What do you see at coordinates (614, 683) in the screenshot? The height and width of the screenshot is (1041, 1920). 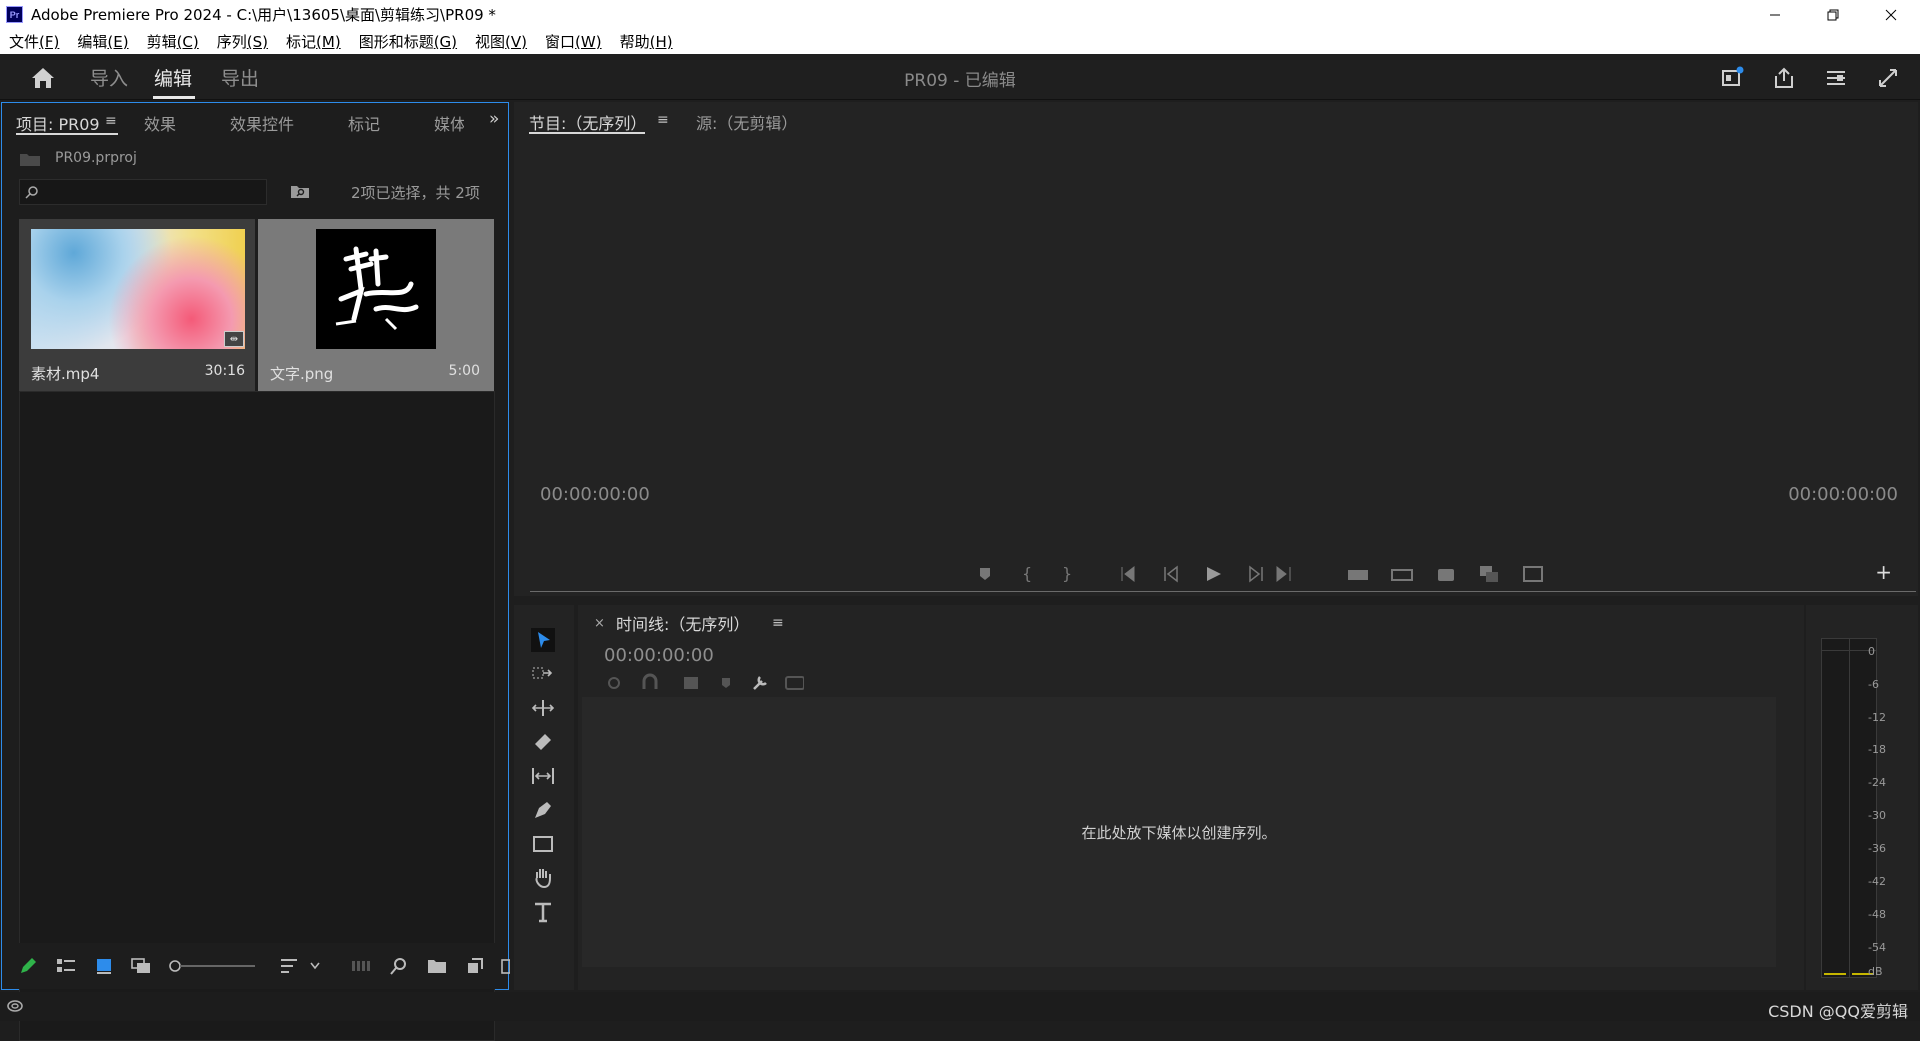 I see `nest-icon` at bounding box center [614, 683].